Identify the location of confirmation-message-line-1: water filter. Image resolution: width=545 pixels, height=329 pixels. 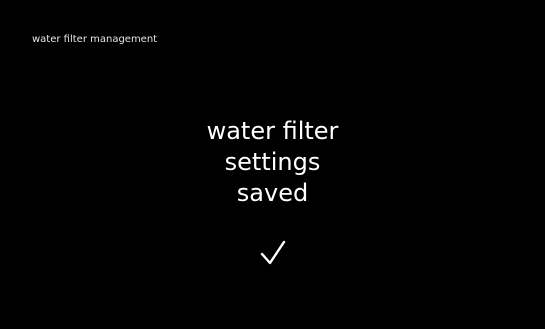
(272, 131).